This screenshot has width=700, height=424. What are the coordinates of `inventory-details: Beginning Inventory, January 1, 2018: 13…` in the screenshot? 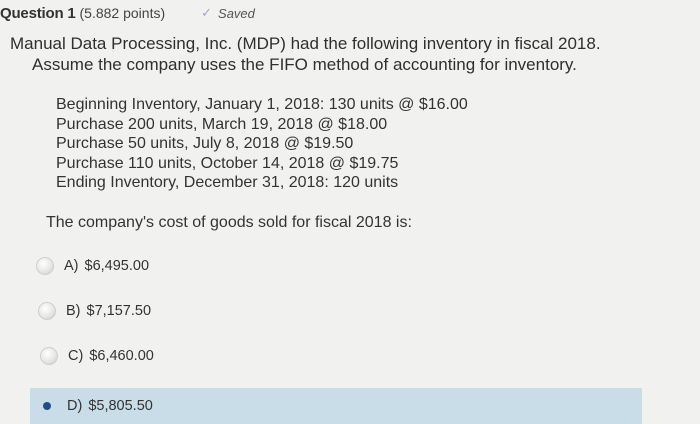 It's located at (262, 144).